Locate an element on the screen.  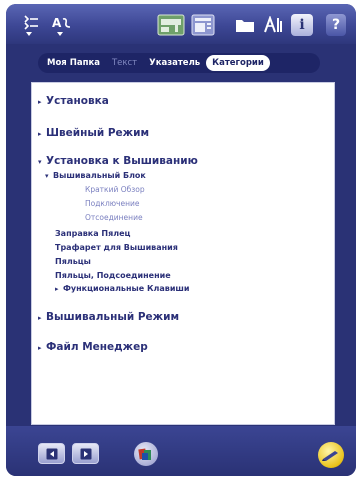
tab-categories: Категории is located at coordinates (238, 63).